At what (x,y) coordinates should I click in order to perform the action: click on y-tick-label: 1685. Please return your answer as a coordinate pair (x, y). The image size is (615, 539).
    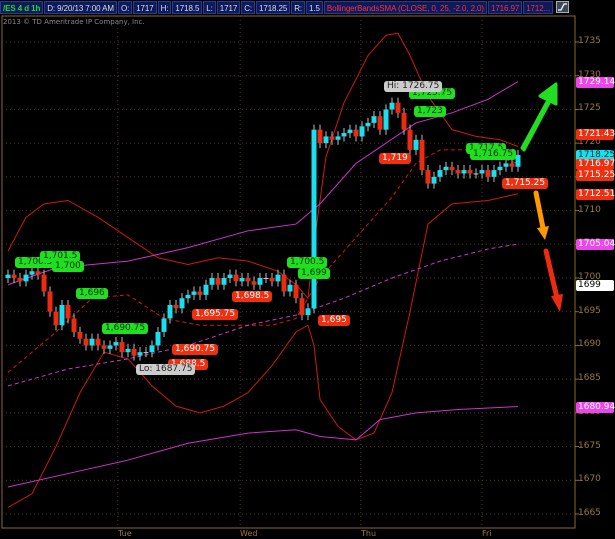
    Looking at the image, I should click on (589, 378).